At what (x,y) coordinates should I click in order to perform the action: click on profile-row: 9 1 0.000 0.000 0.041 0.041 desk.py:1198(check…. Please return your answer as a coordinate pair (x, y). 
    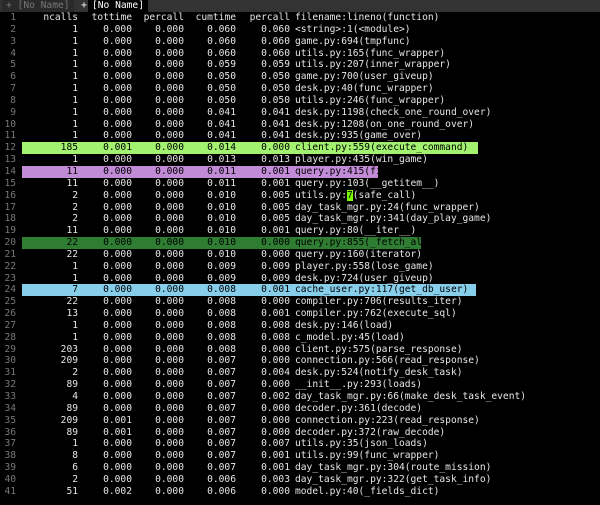
    Looking at the image, I should click on (300, 113).